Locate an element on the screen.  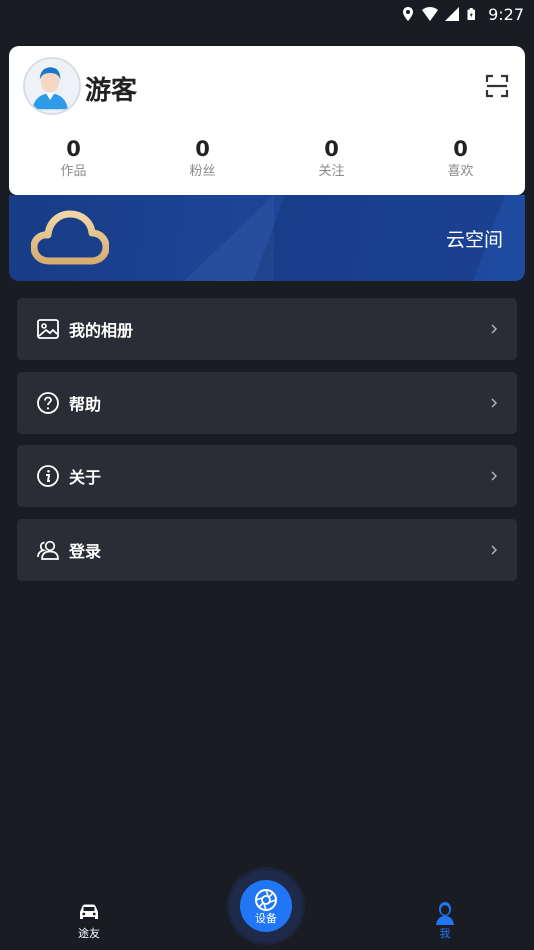
menu-label: 登录 is located at coordinates (85, 551).